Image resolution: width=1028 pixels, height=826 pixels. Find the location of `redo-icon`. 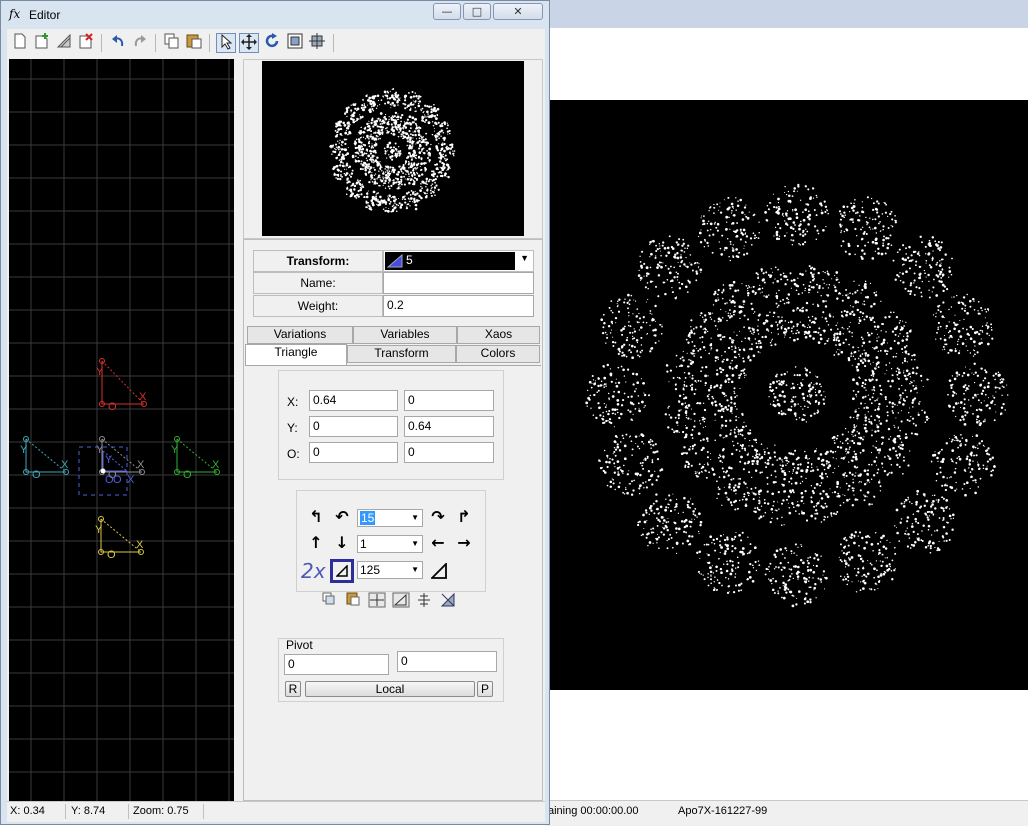

redo-icon is located at coordinates (140, 43).